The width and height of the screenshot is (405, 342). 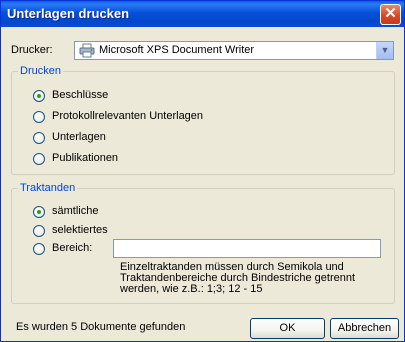 I want to click on radio-selektiertes-label: selektiertes, so click(x=80, y=230).